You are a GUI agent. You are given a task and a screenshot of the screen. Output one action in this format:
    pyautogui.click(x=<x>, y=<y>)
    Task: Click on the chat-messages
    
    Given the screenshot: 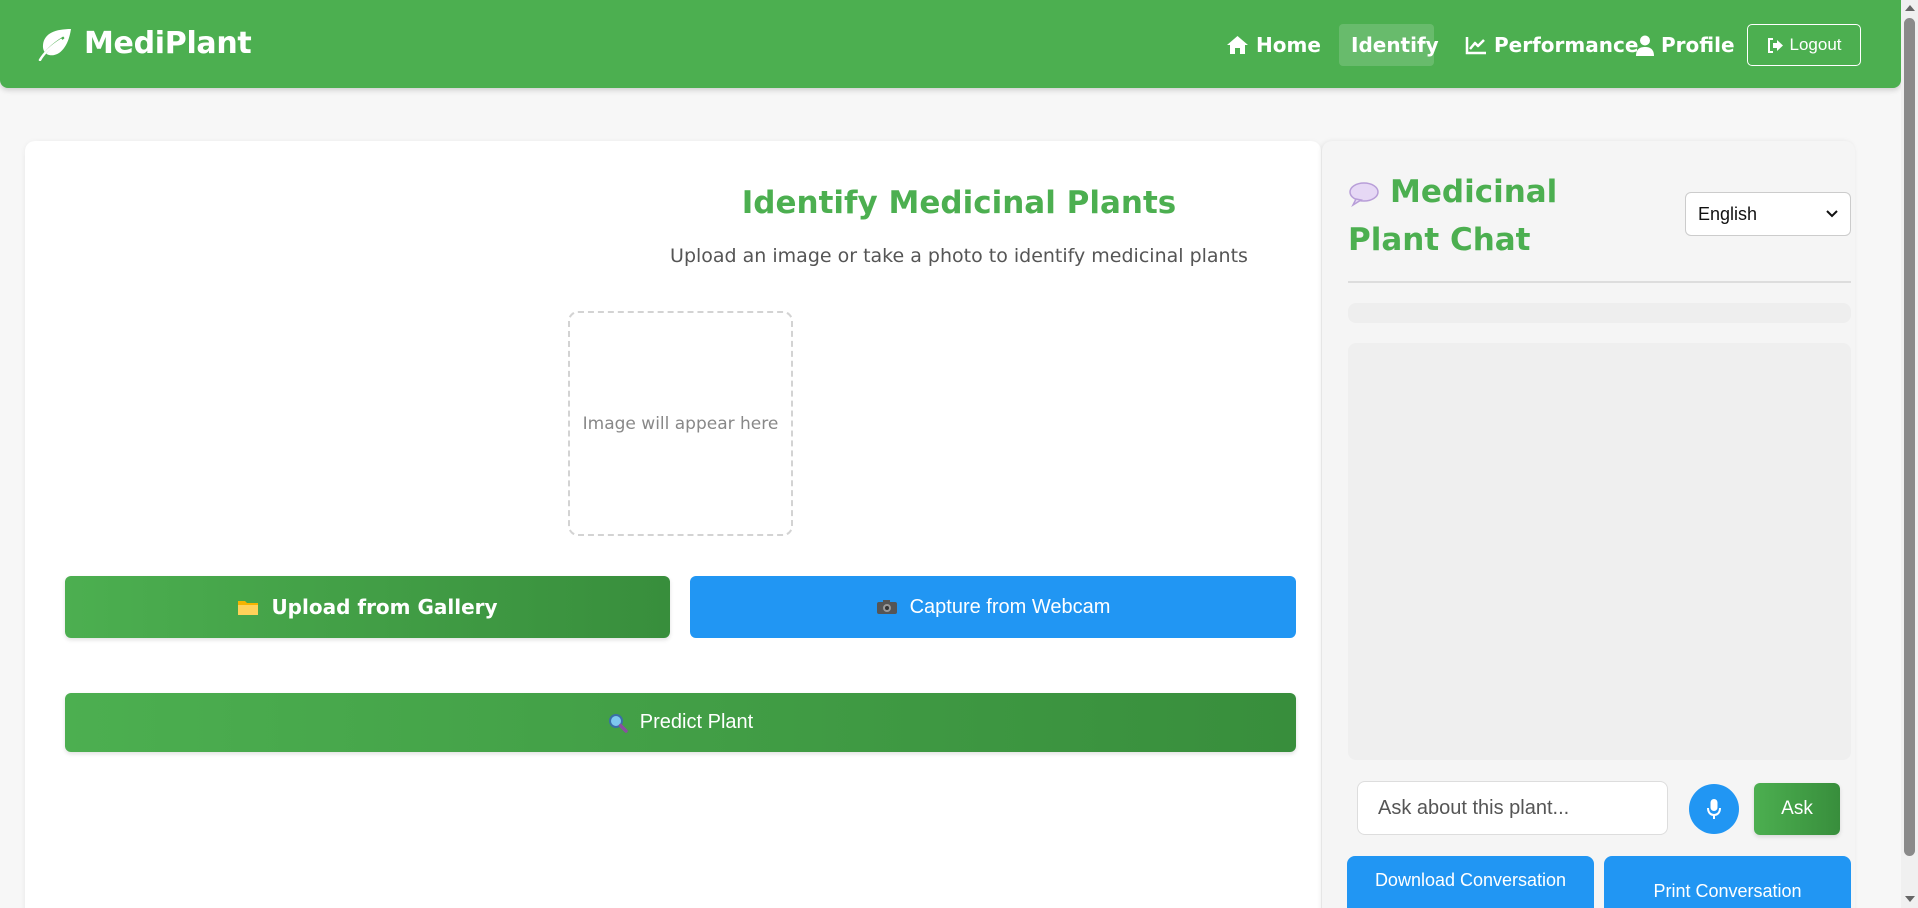 What is the action you would take?
    pyautogui.click(x=1599, y=551)
    